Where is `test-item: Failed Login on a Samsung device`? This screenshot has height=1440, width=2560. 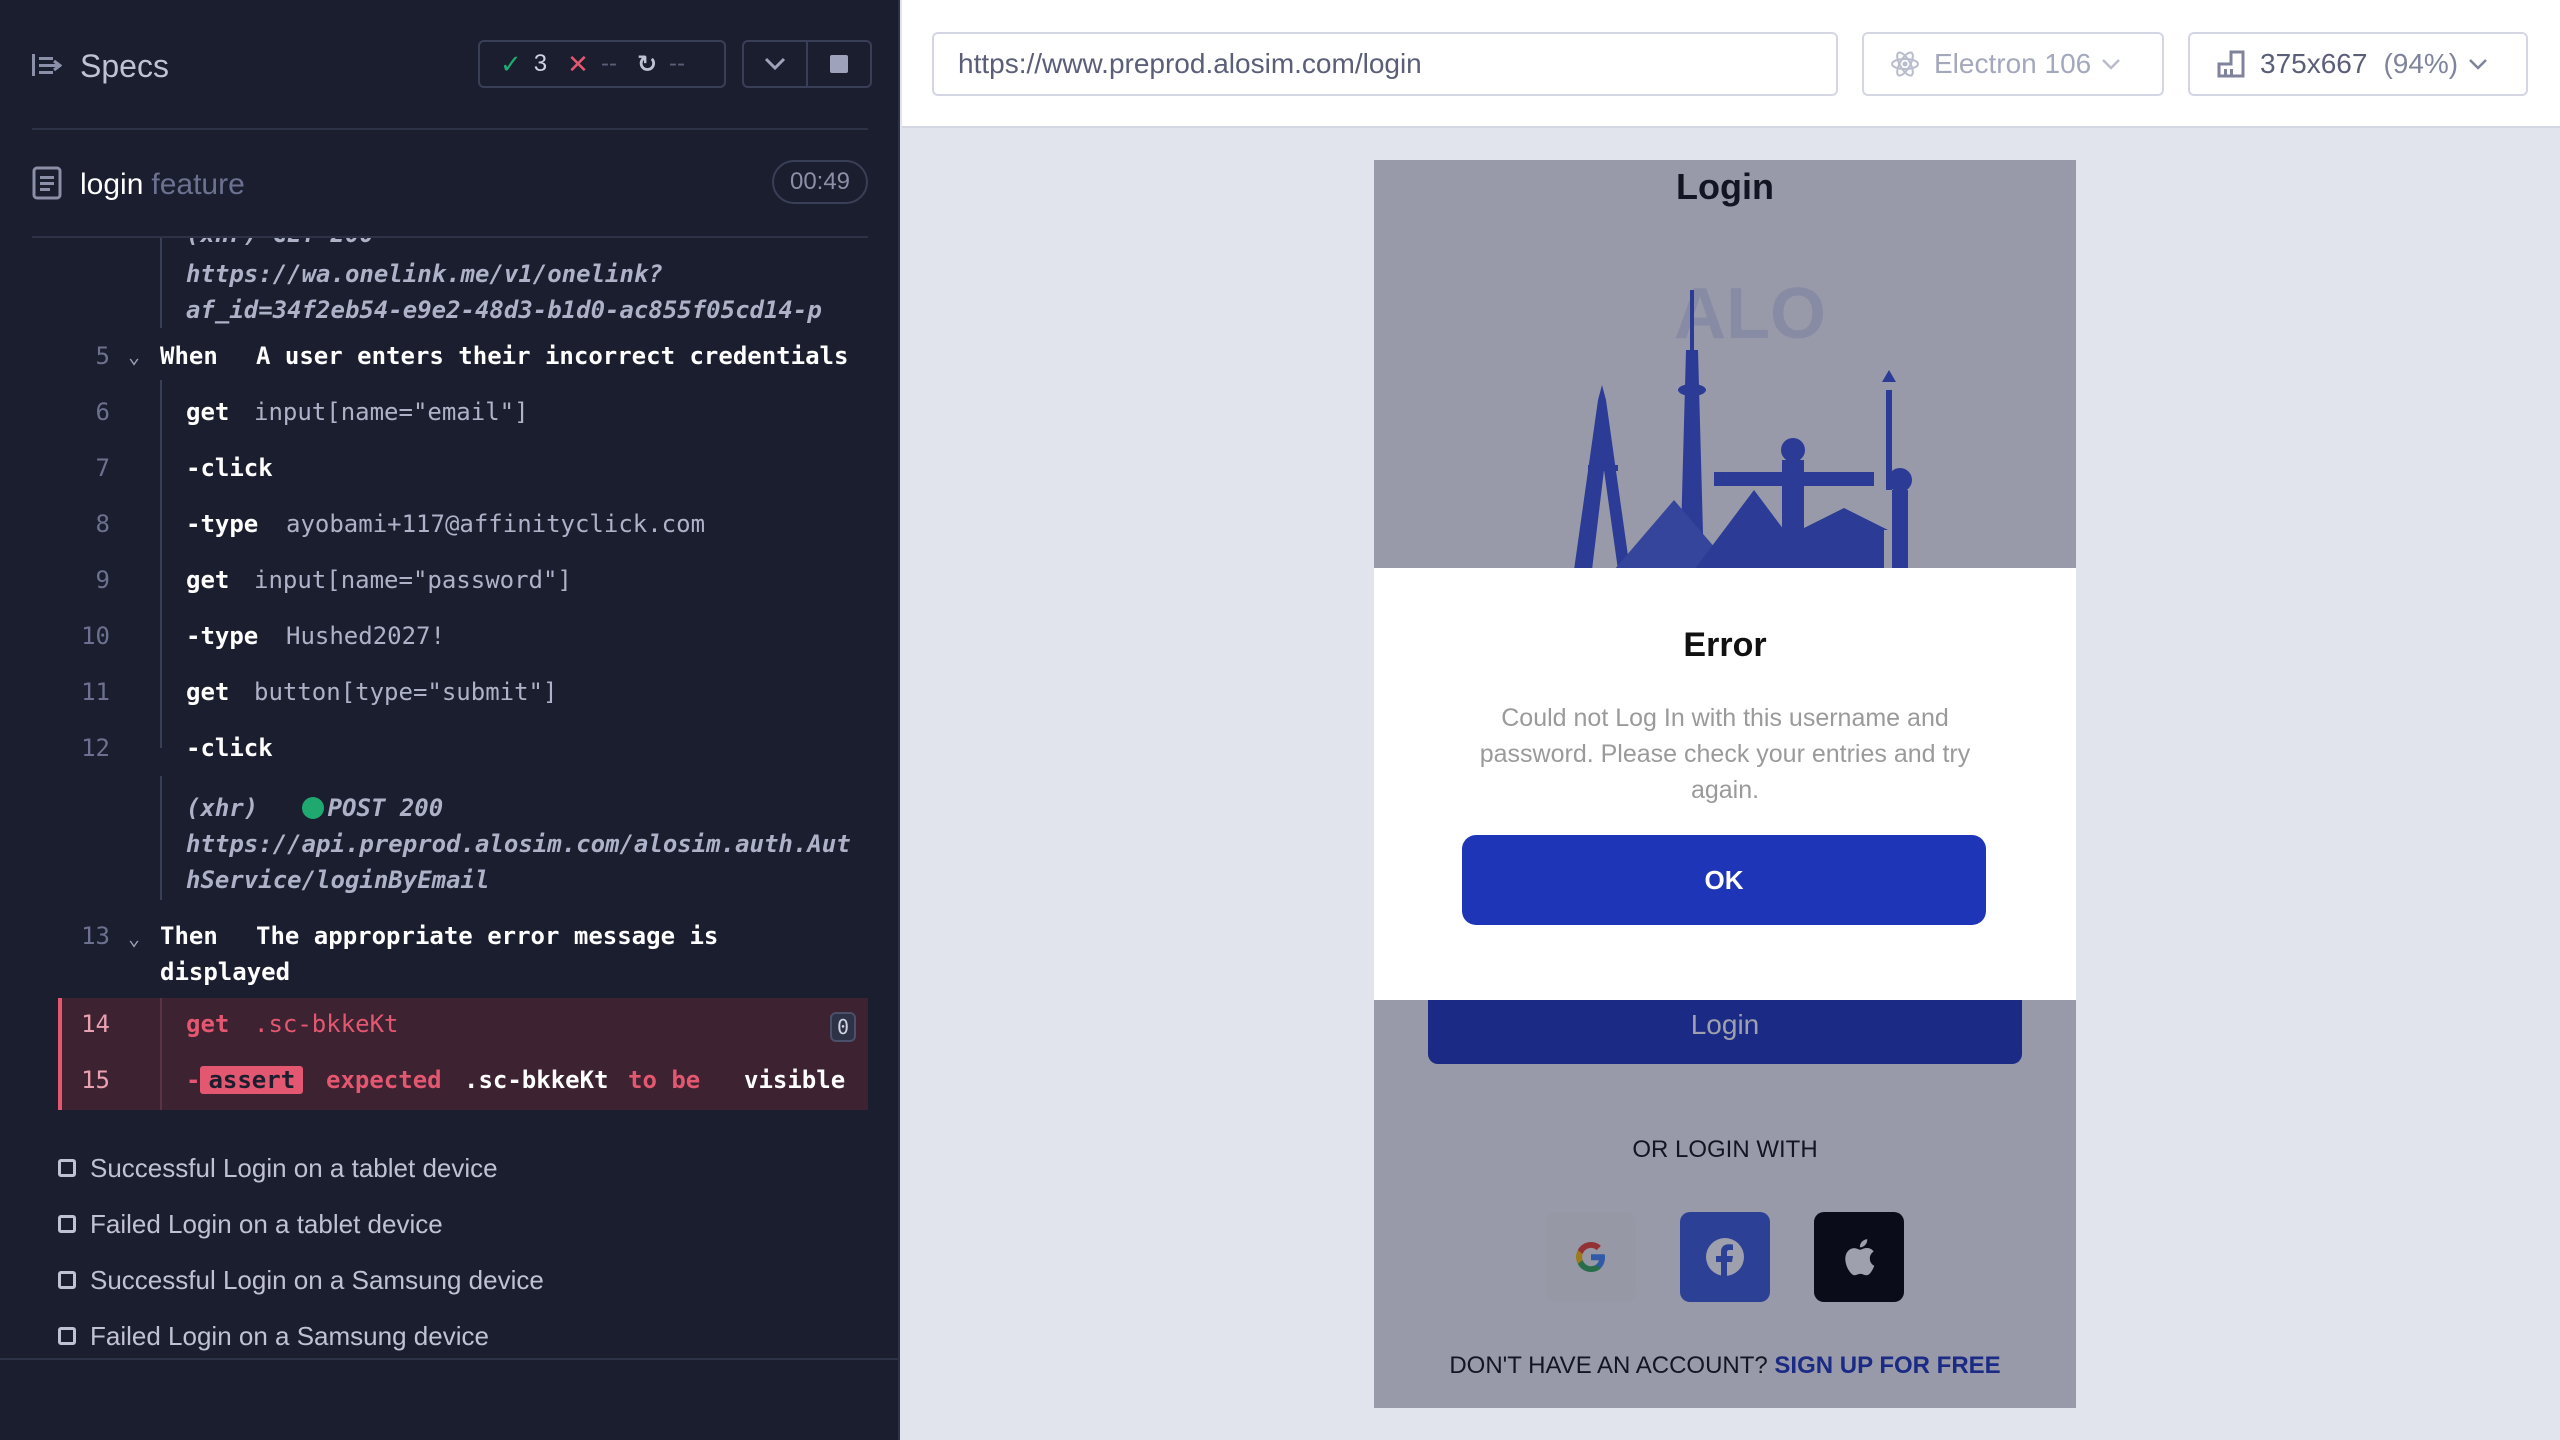 test-item: Failed Login on a Samsung device is located at coordinates (468, 1336).